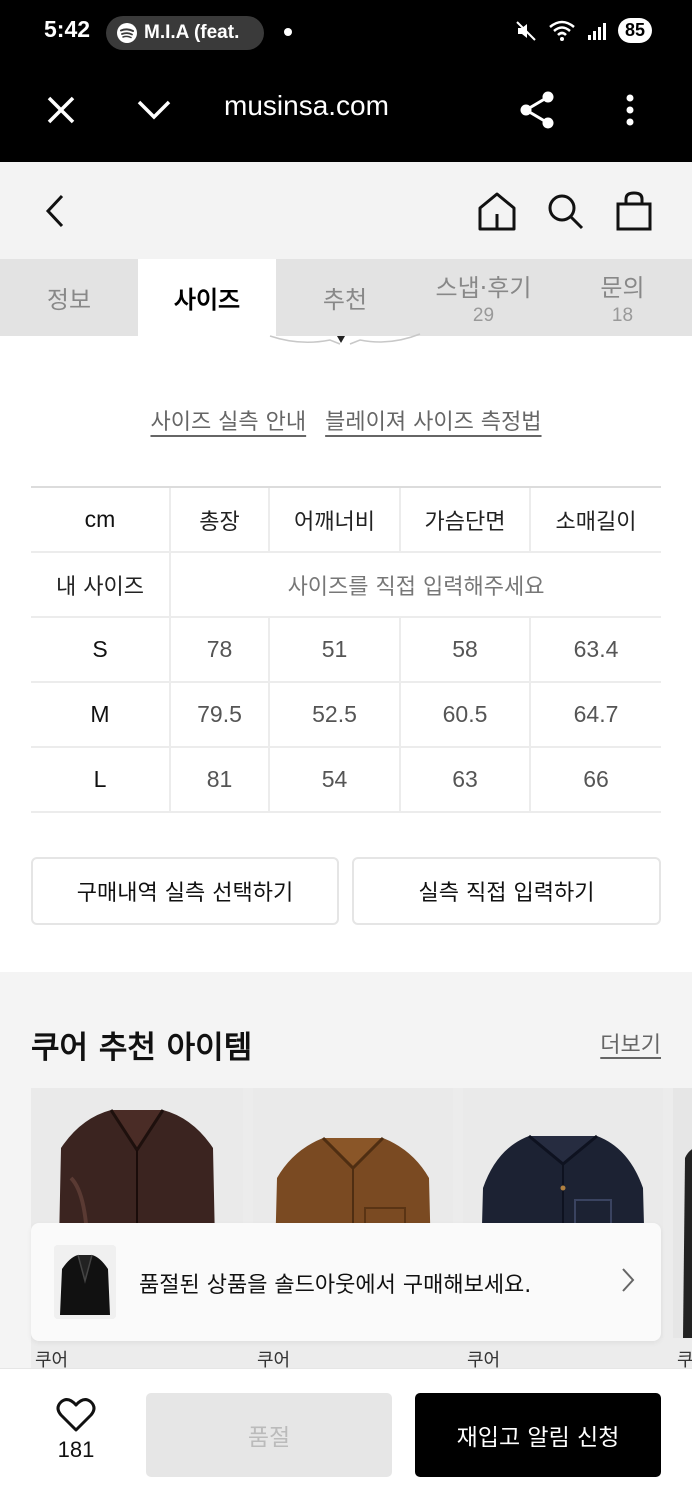 Image resolution: width=692 pixels, height=1500 pixels. I want to click on back-arrow-icon, so click(54, 211).